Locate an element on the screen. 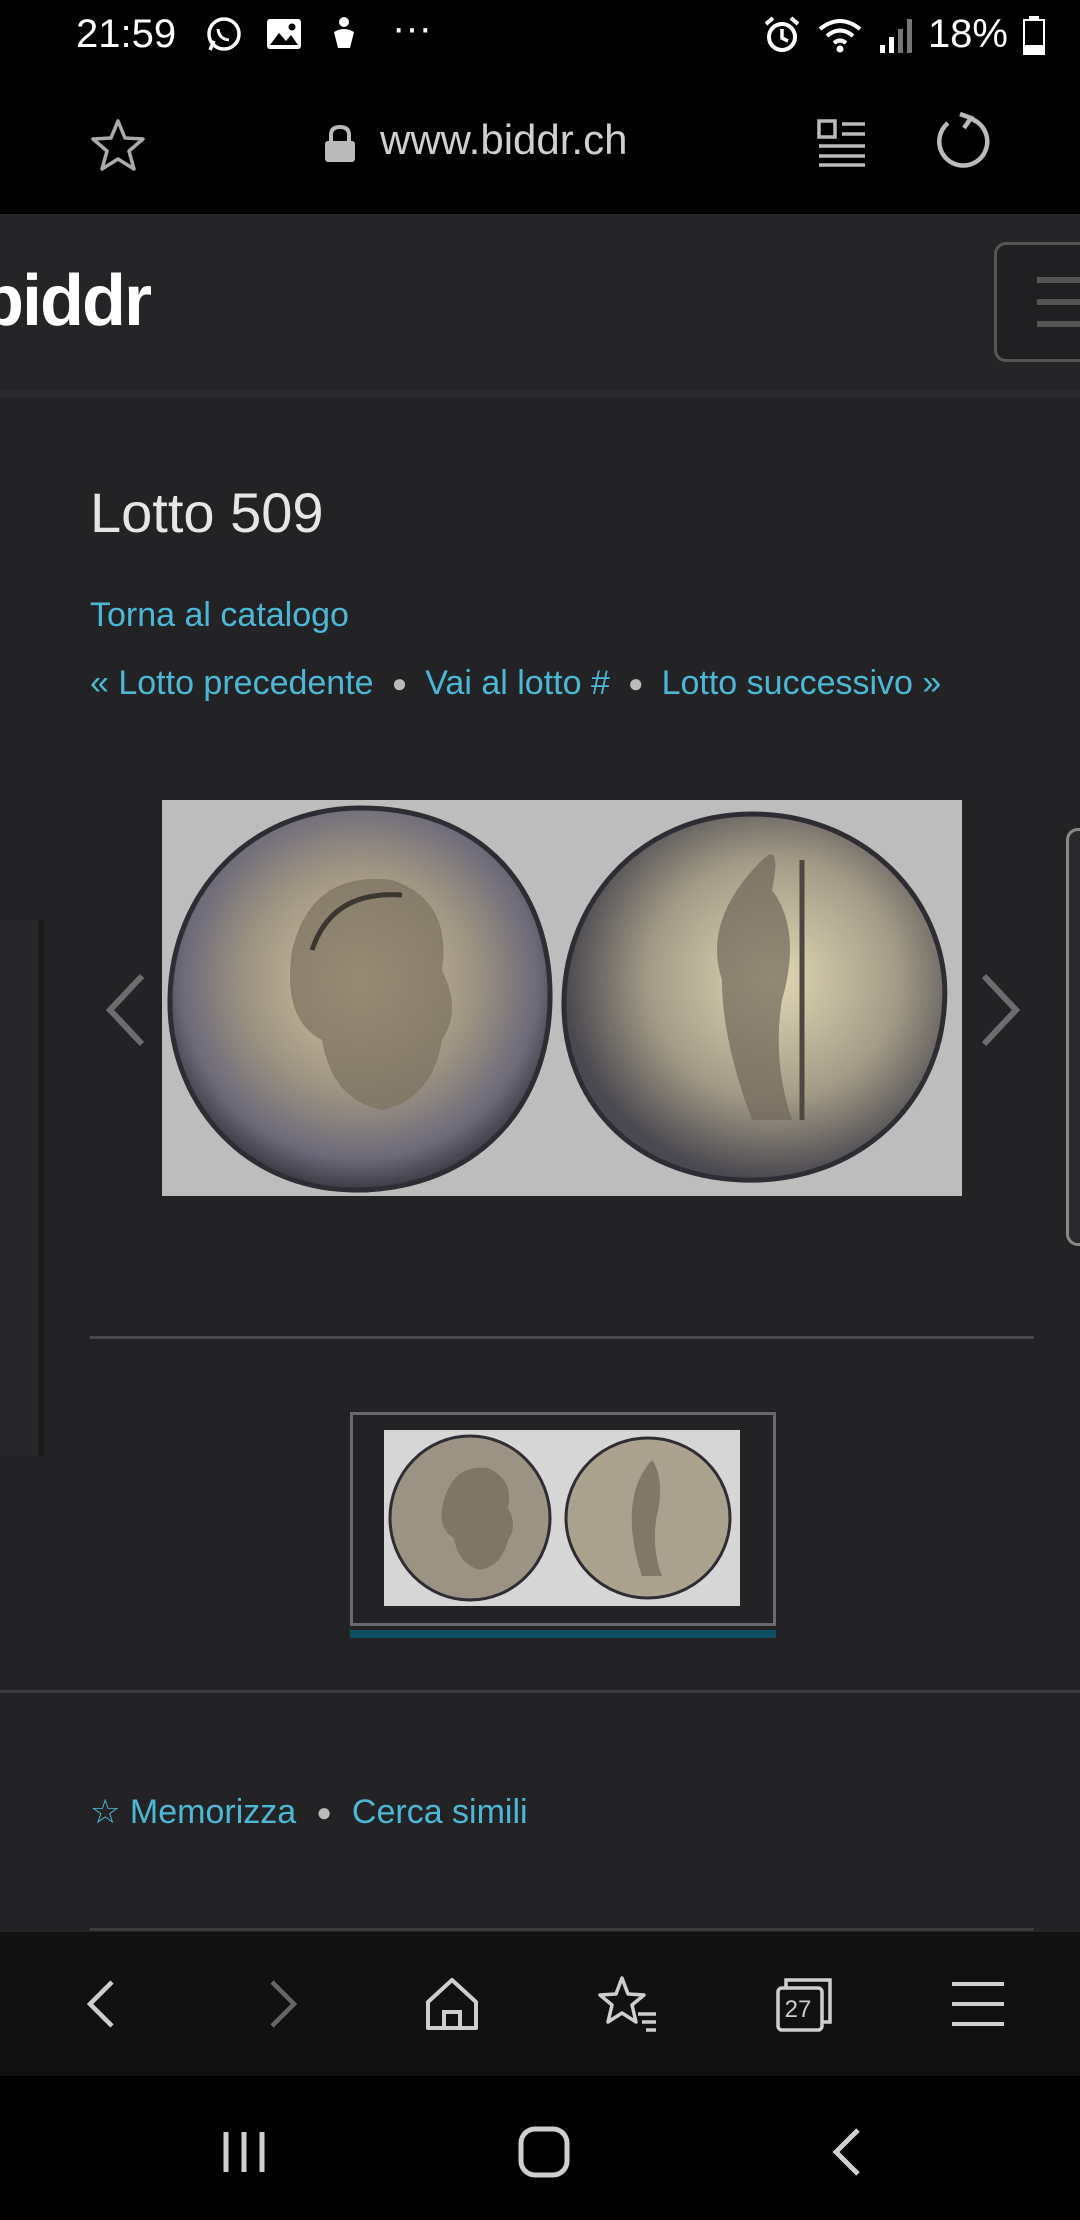  forward-icon is located at coordinates (280, 2004).